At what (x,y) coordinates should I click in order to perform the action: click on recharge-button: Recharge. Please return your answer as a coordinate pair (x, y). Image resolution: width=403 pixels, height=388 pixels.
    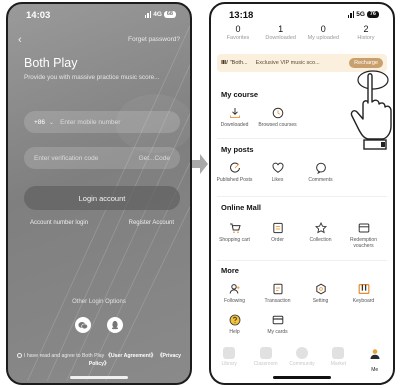
    Looking at the image, I should click on (366, 63).